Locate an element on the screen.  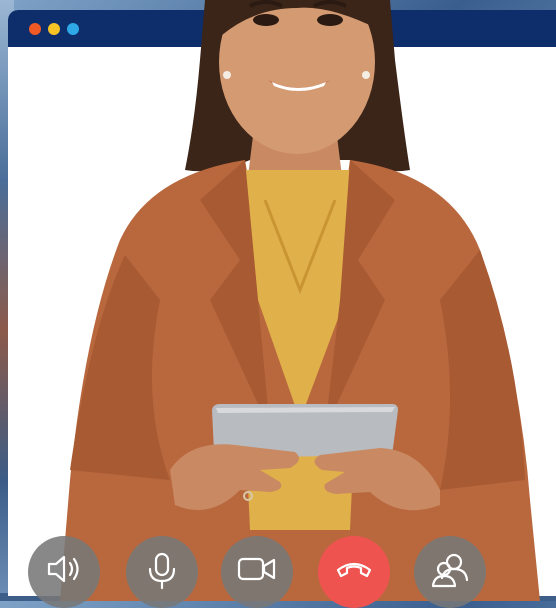
speaker-button is located at coordinates (64, 572).